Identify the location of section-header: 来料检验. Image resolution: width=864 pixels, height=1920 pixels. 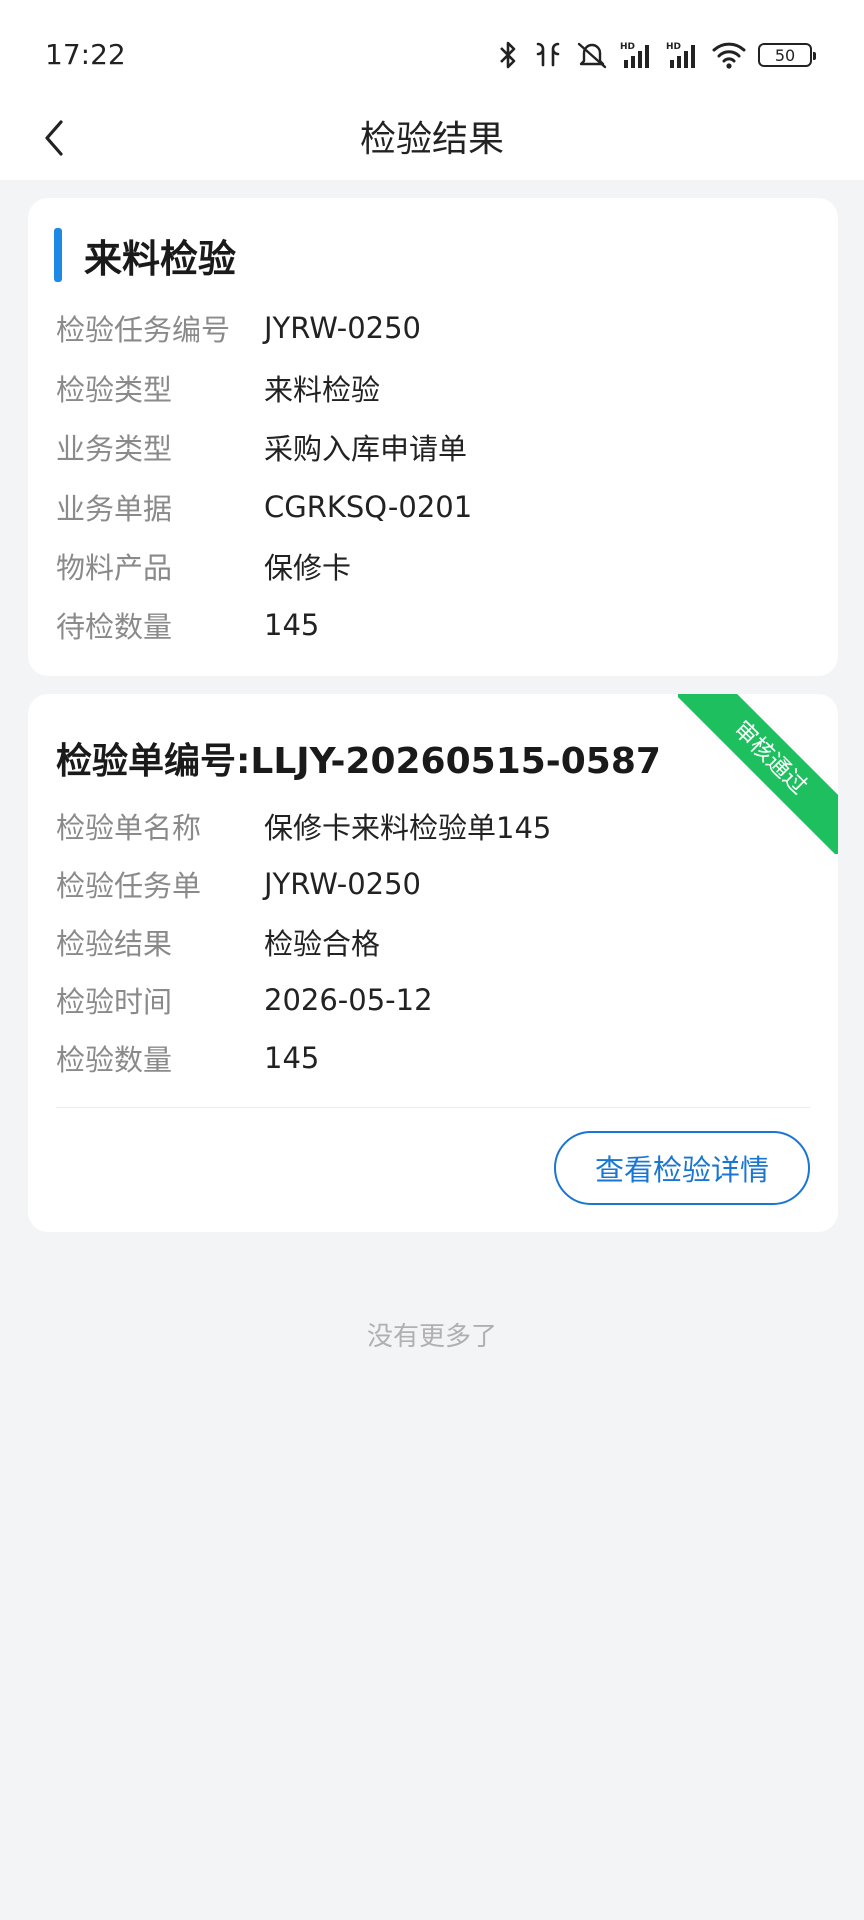
(145, 255).